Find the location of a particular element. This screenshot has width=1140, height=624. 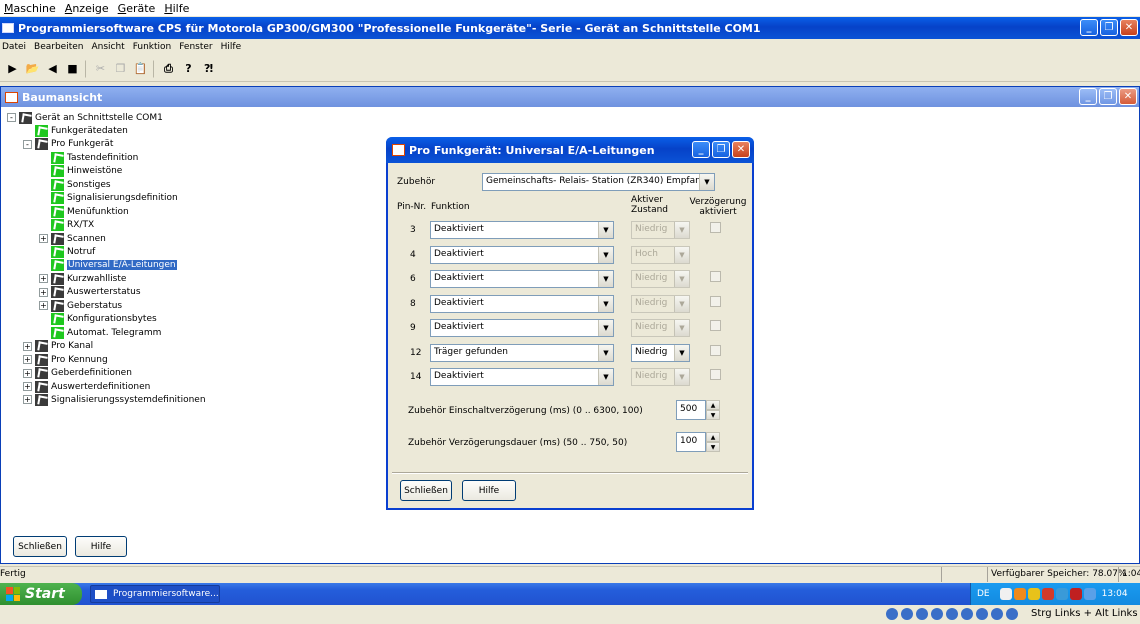

back-icon: ◀ is located at coordinates (52, 68).